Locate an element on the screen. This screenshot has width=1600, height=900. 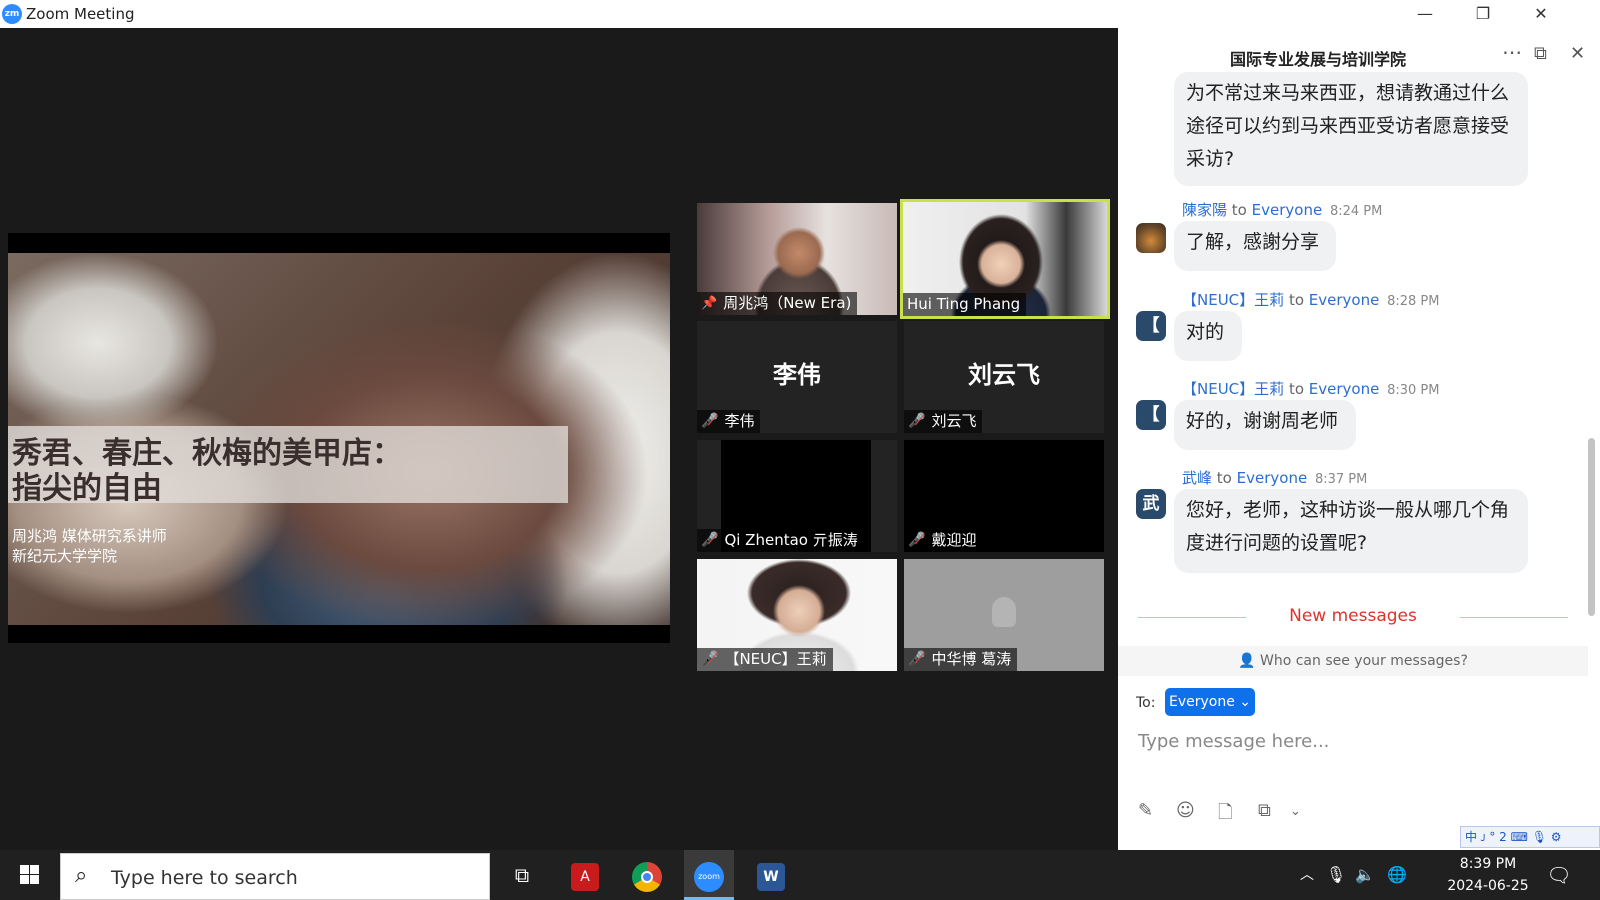
chat-message-line: 了解，感謝分享 is located at coordinates (1253, 242).